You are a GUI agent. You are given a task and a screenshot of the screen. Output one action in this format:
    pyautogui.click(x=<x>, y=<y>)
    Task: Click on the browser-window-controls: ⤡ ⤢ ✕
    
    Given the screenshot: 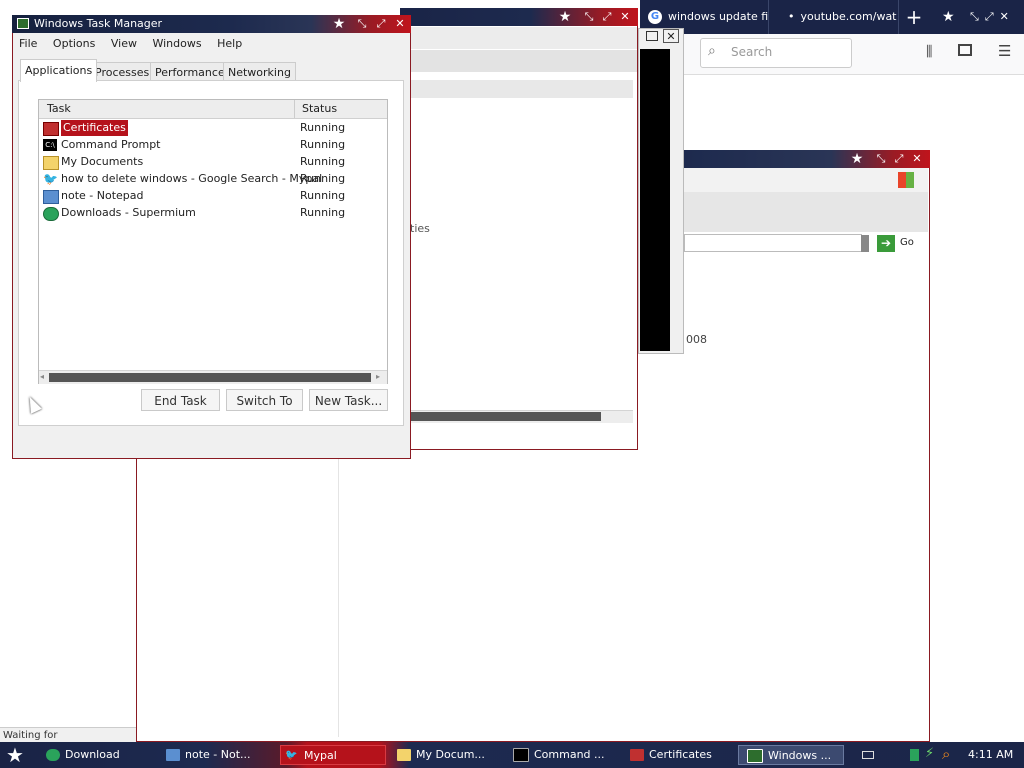 What is the action you would take?
    pyautogui.click(x=997, y=17)
    